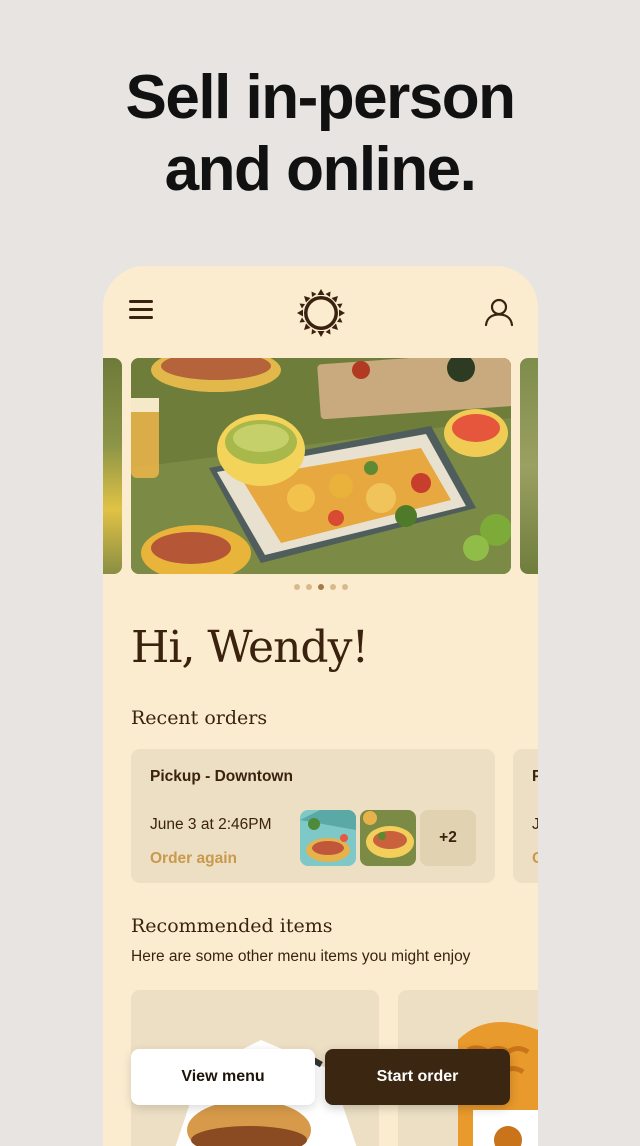 This screenshot has width=640, height=1146. Describe the element at coordinates (112, 466) in the screenshot. I see `carousel-slide-previous` at that location.